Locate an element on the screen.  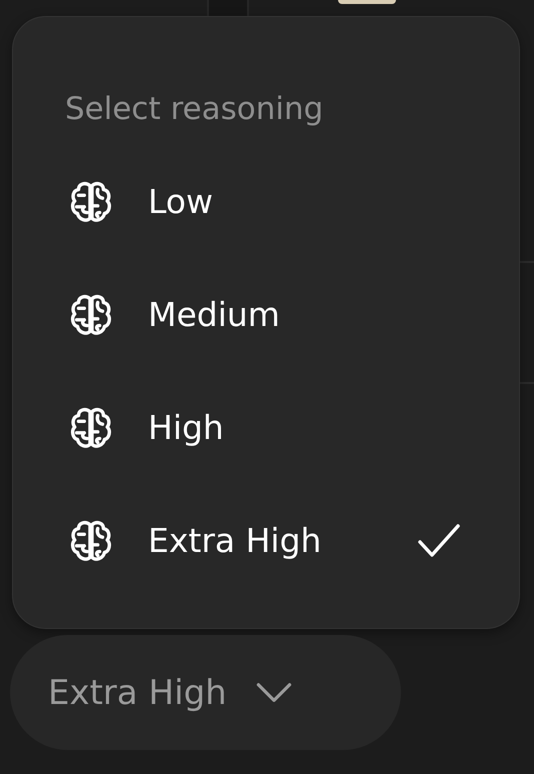
menu-item: High is located at coordinates (266, 427).